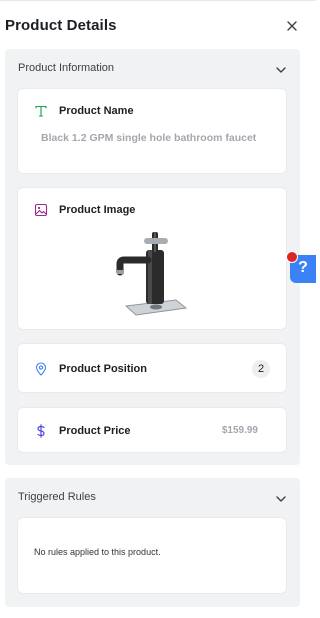  What do you see at coordinates (57, 497) in the screenshot?
I see `section-title: Triggered Rules` at bounding box center [57, 497].